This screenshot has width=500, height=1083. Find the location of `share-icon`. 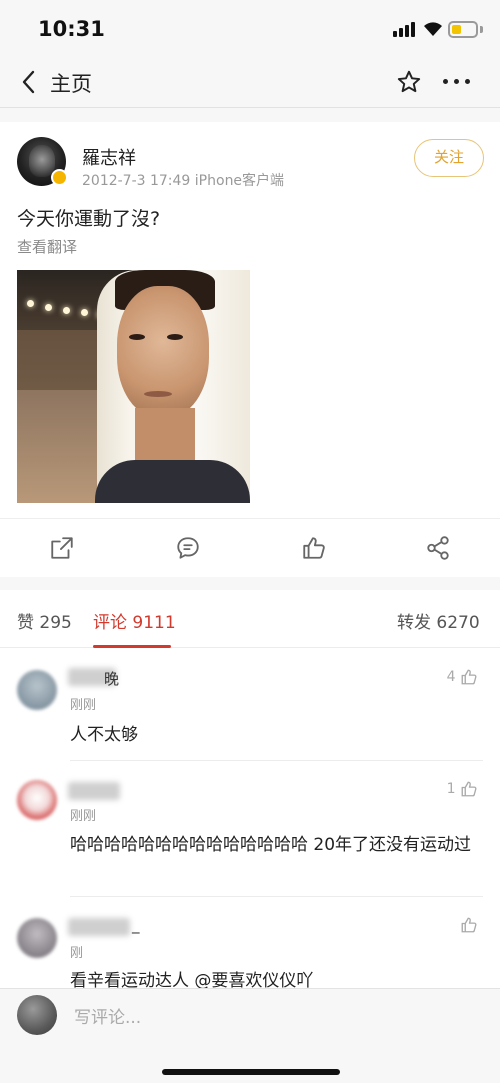

share-icon is located at coordinates (438, 548).